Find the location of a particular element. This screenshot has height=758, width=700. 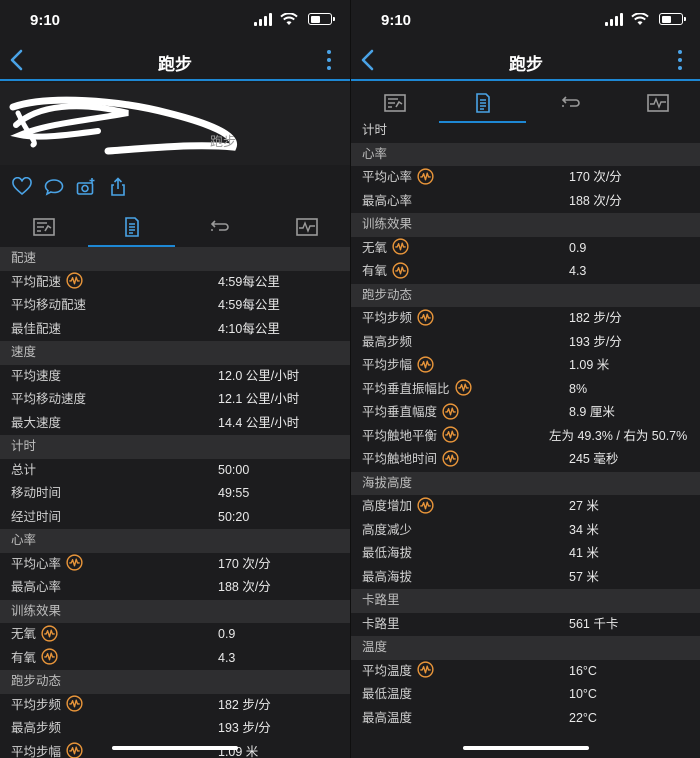

stat-row: 平均配速 4:59每公里 is located at coordinates (175, 283).